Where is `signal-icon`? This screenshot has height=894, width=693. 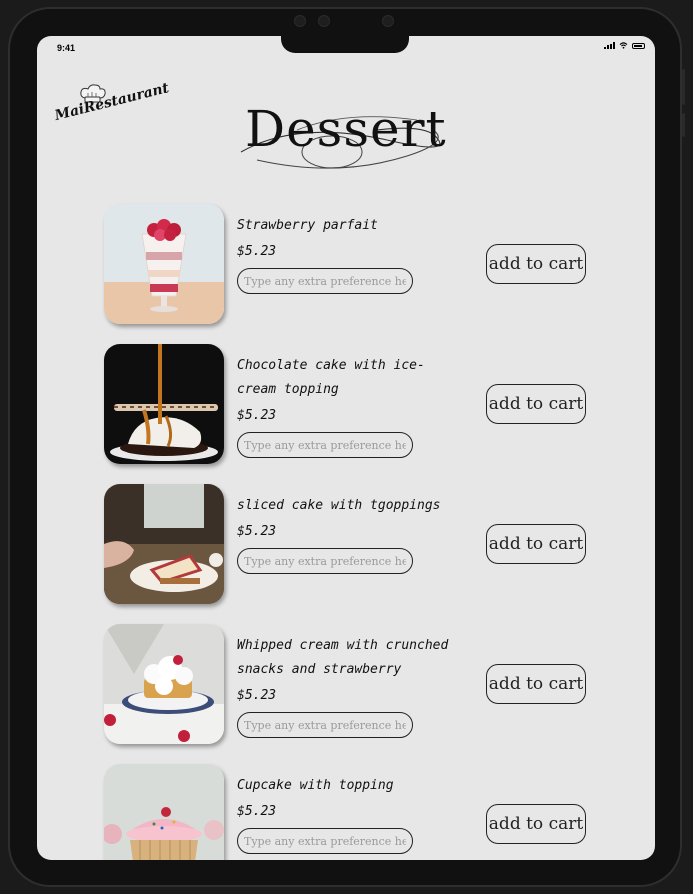
signal-icon is located at coordinates (609, 45).